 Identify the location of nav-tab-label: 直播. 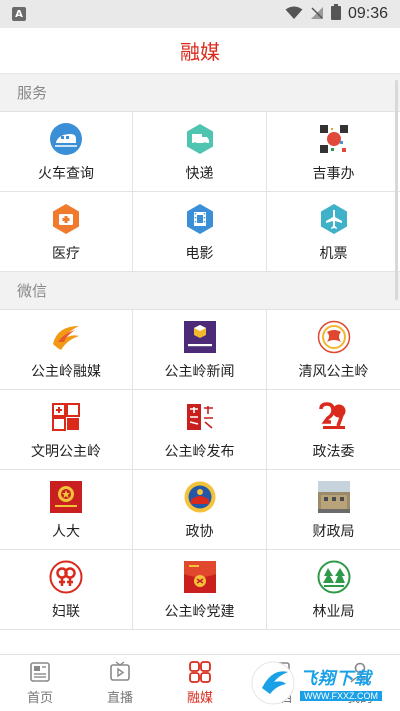
(119, 698).